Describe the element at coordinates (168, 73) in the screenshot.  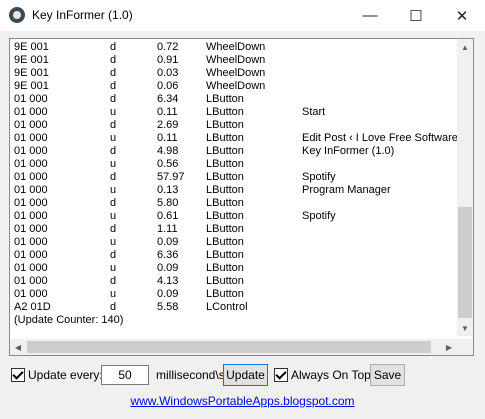
I see `log-time: 0.03` at that location.